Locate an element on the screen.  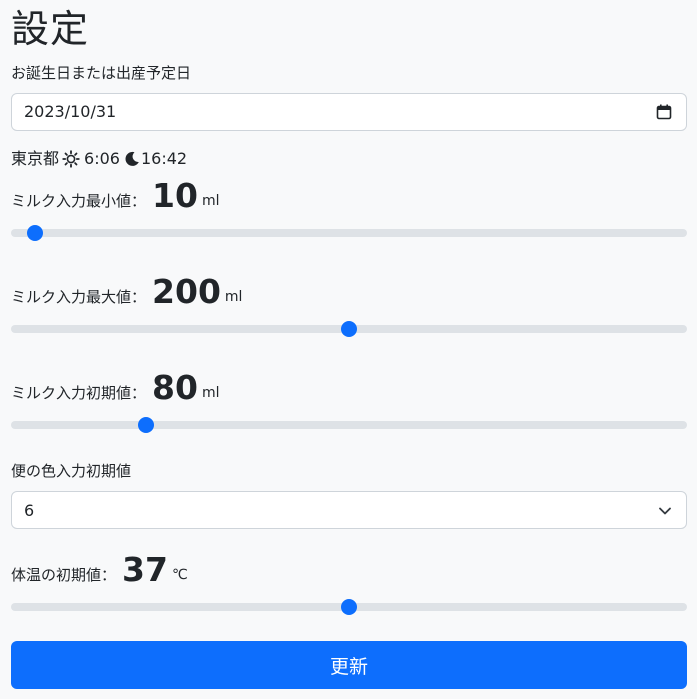
sunrise-time: 6:06 is located at coordinates (102, 158).